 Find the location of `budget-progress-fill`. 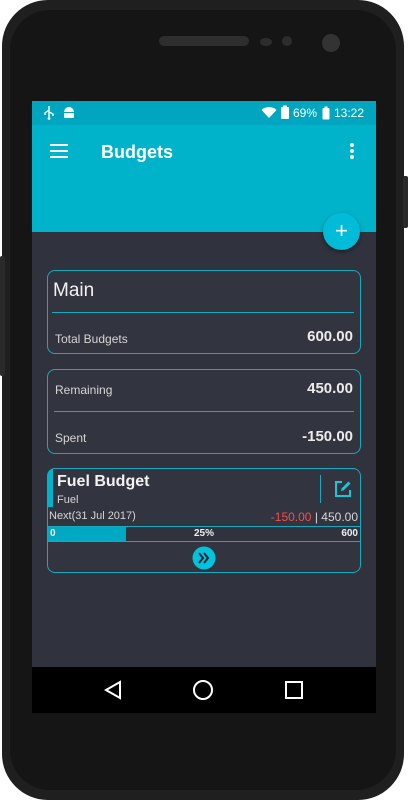

budget-progress-fill is located at coordinates (87, 534).